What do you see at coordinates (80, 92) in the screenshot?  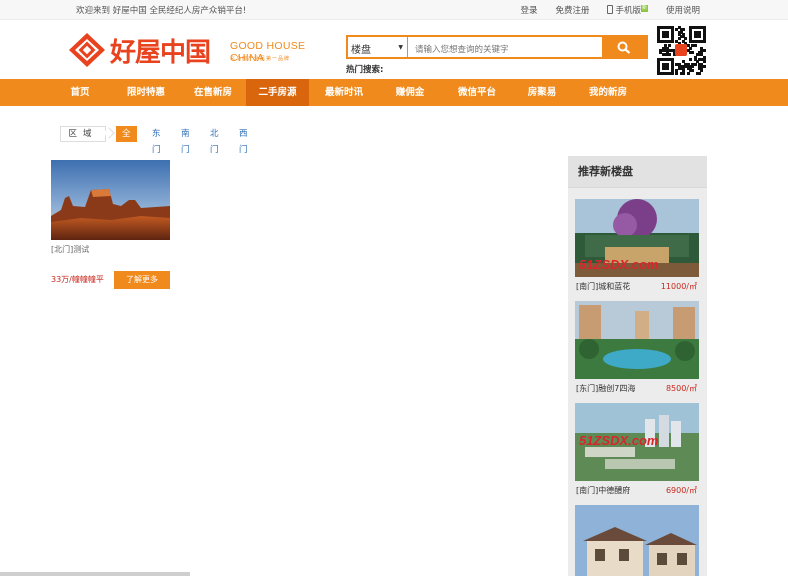 I see `nav-item-home: 首页` at bounding box center [80, 92].